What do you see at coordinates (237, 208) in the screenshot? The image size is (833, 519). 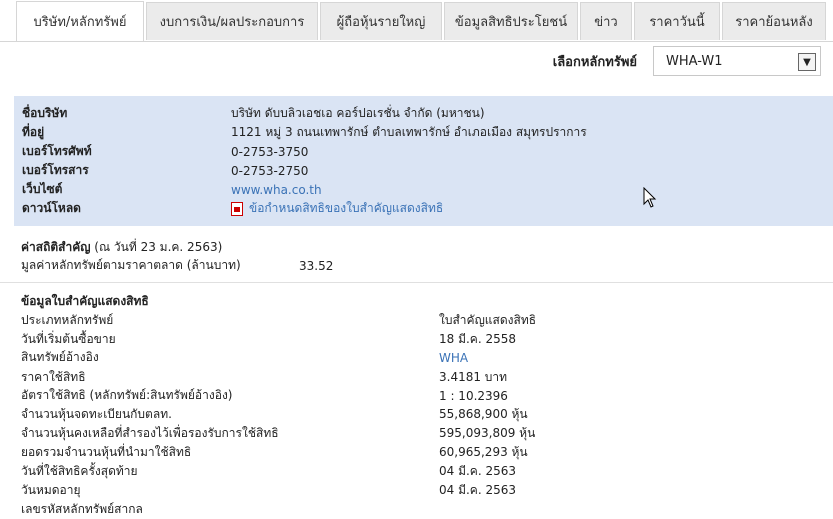 I see `pdf-icon` at bounding box center [237, 208].